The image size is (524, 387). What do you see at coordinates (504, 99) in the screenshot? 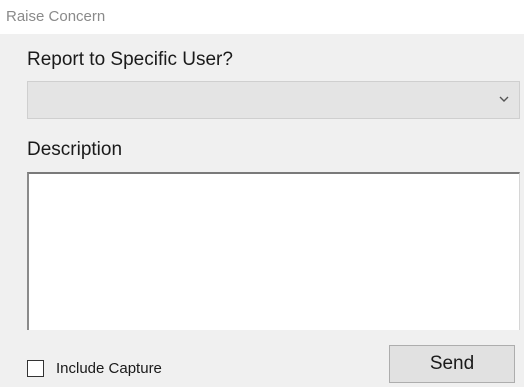
I see `chevron-down-icon` at bounding box center [504, 99].